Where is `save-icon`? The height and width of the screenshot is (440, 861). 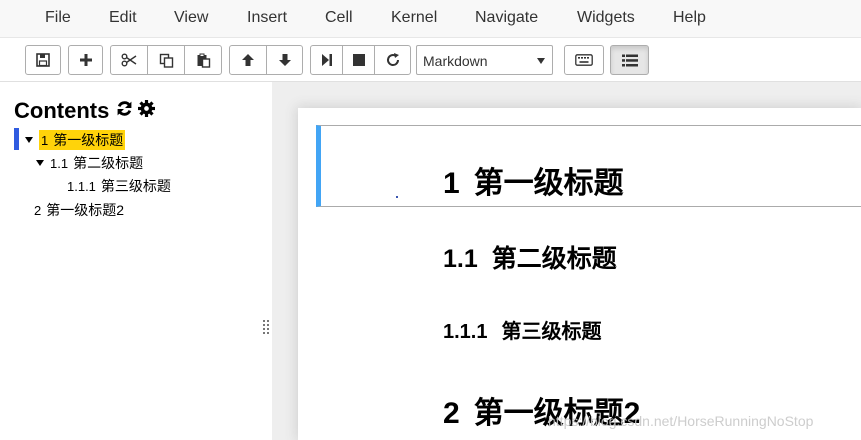
save-icon is located at coordinates (43, 60).